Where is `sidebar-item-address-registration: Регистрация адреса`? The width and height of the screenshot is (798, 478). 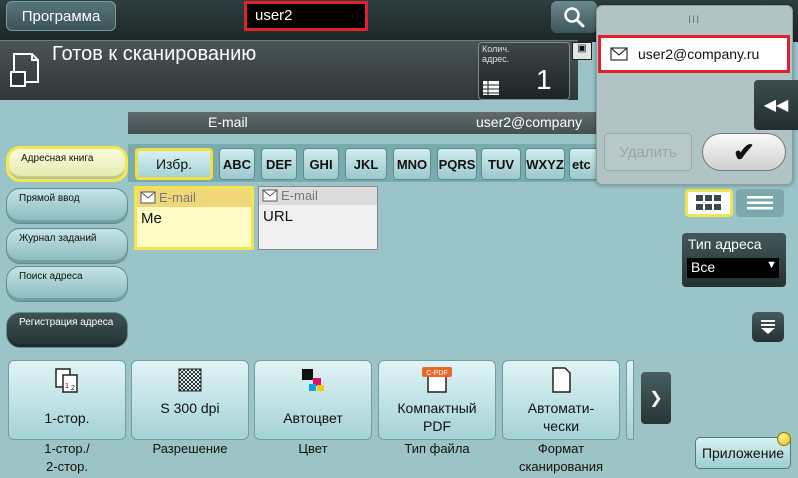 sidebar-item-address-registration: Регистрация адреса is located at coordinates (67, 330).